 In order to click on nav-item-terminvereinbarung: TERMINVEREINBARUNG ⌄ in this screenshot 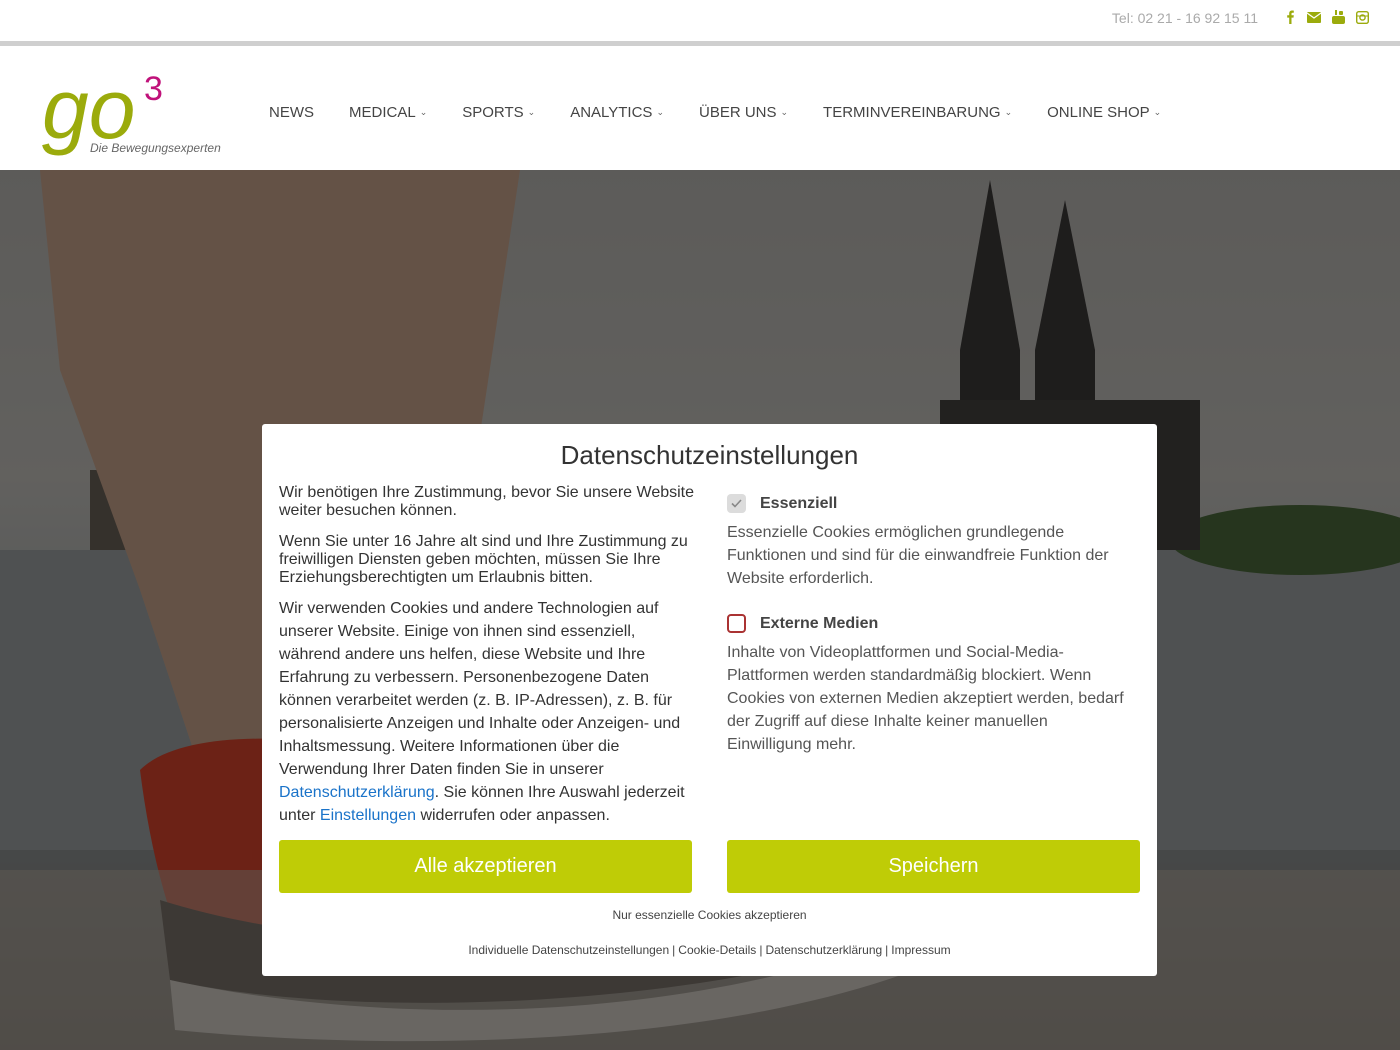, I will do `click(917, 112)`.